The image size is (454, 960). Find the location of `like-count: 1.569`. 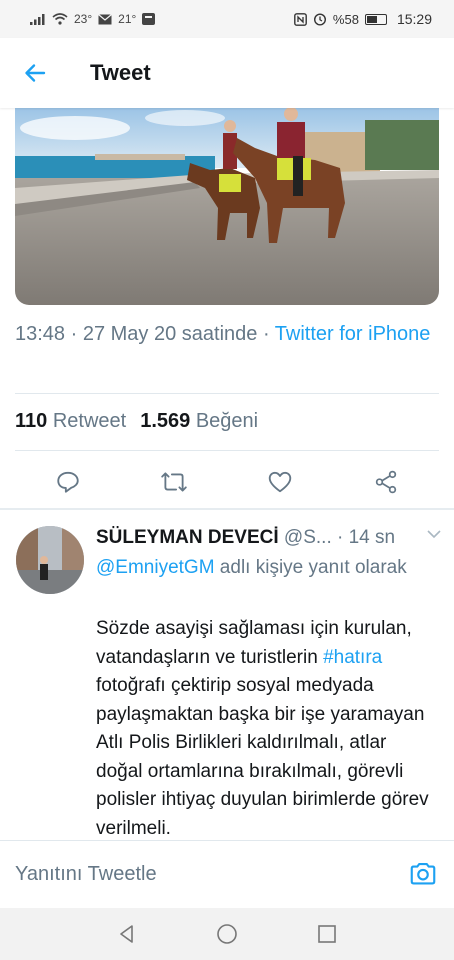

like-count: 1.569 is located at coordinates (165, 421).